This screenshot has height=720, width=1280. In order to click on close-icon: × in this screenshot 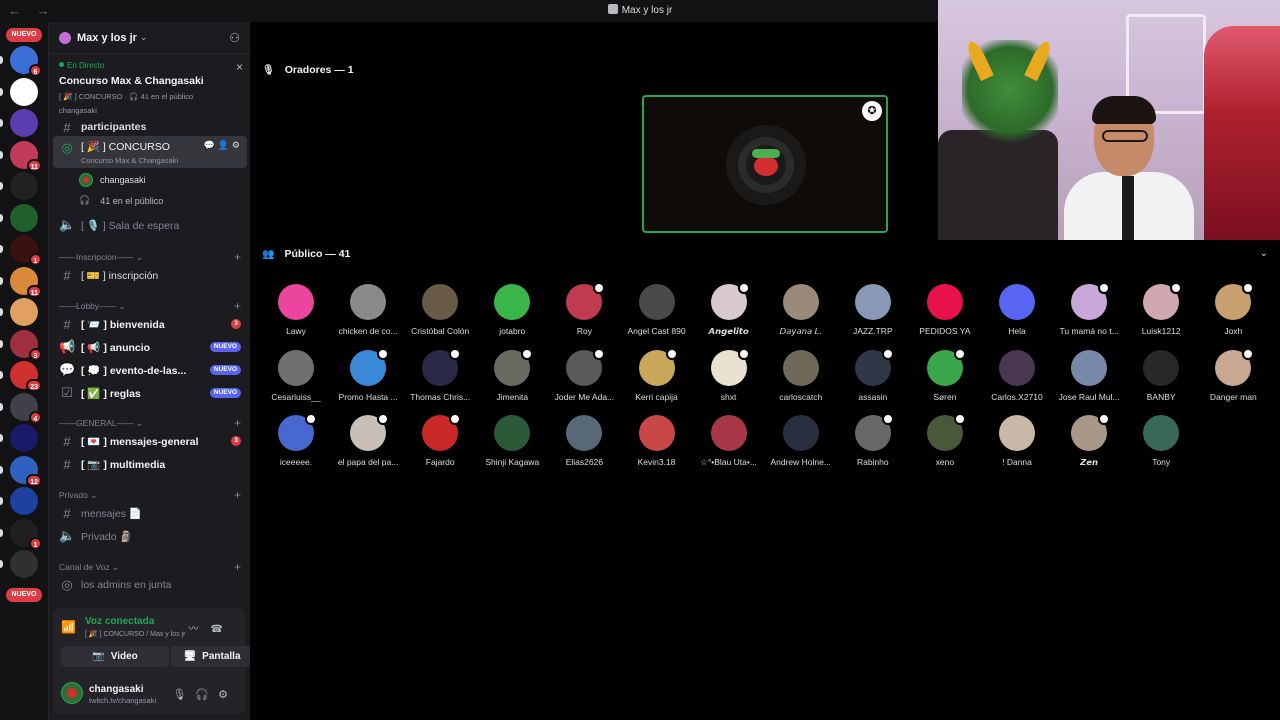, I will do `click(239, 67)`.